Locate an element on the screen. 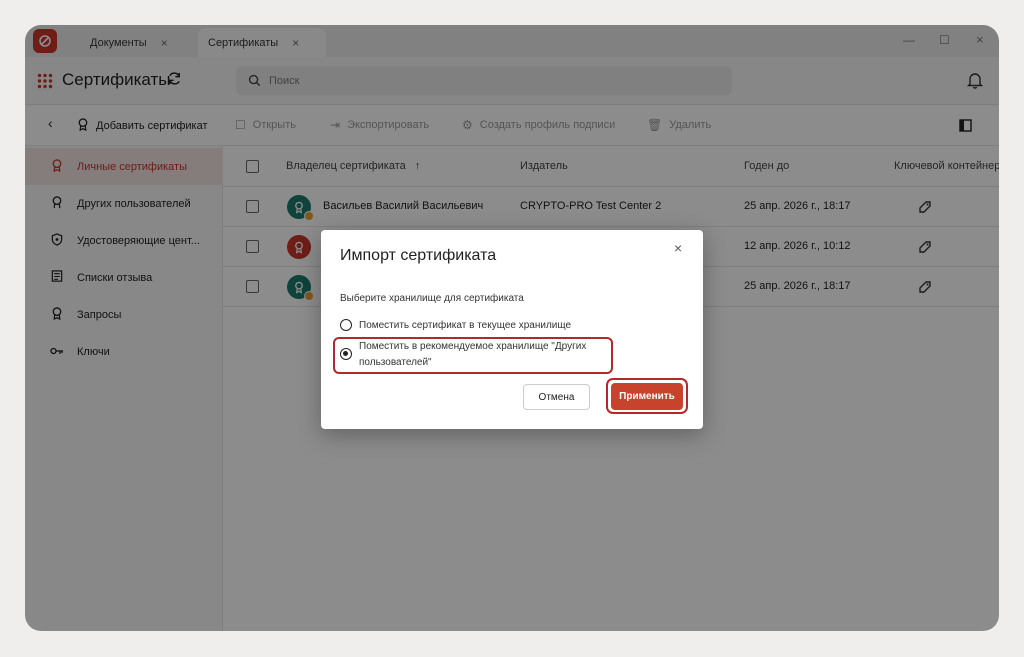 The image size is (1024, 657). dialog-title: Импорт сертификата is located at coordinates (418, 255).